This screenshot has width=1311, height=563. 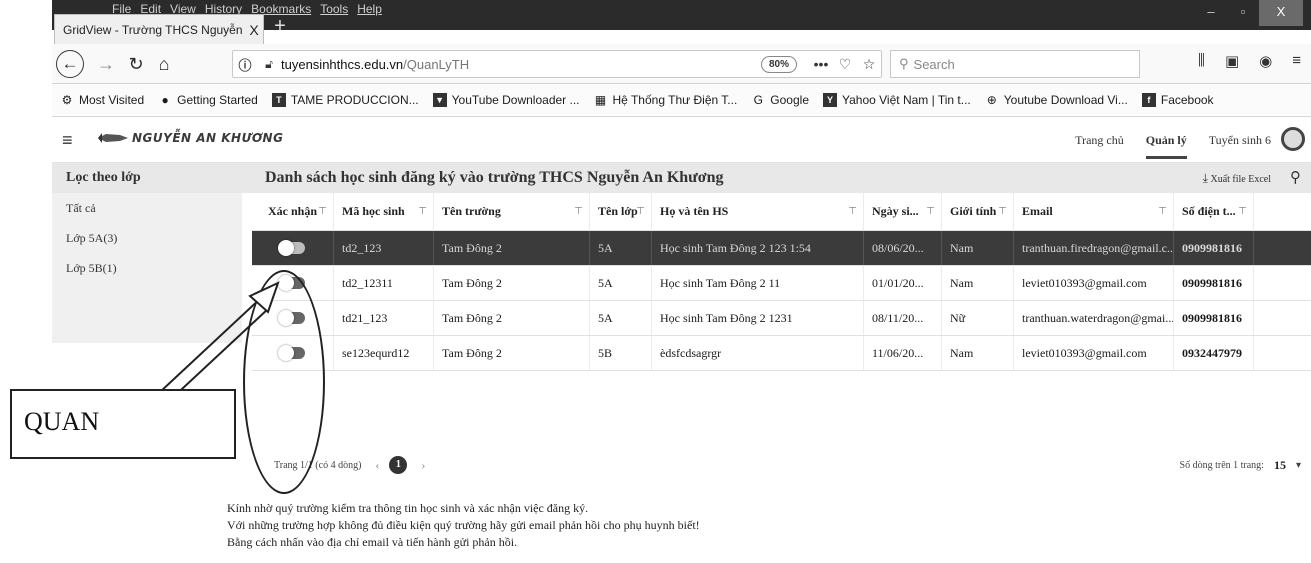 I want to click on pager-page-1: 1, so click(x=398, y=465).